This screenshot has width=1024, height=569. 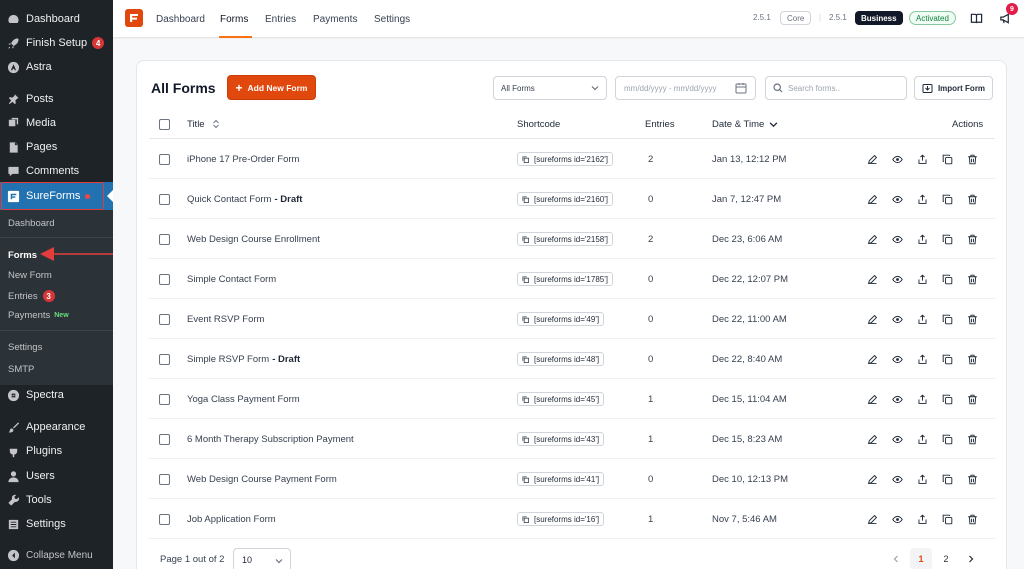 What do you see at coordinates (921, 558) in the screenshot?
I see `page-1-button: 1` at bounding box center [921, 558].